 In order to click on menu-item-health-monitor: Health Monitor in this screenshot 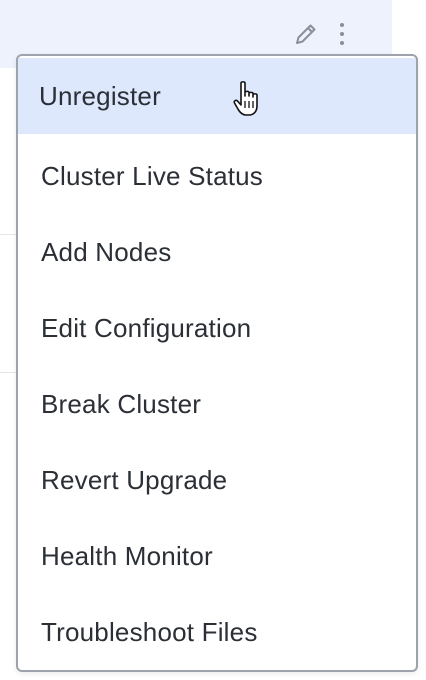, I will do `click(217, 556)`.